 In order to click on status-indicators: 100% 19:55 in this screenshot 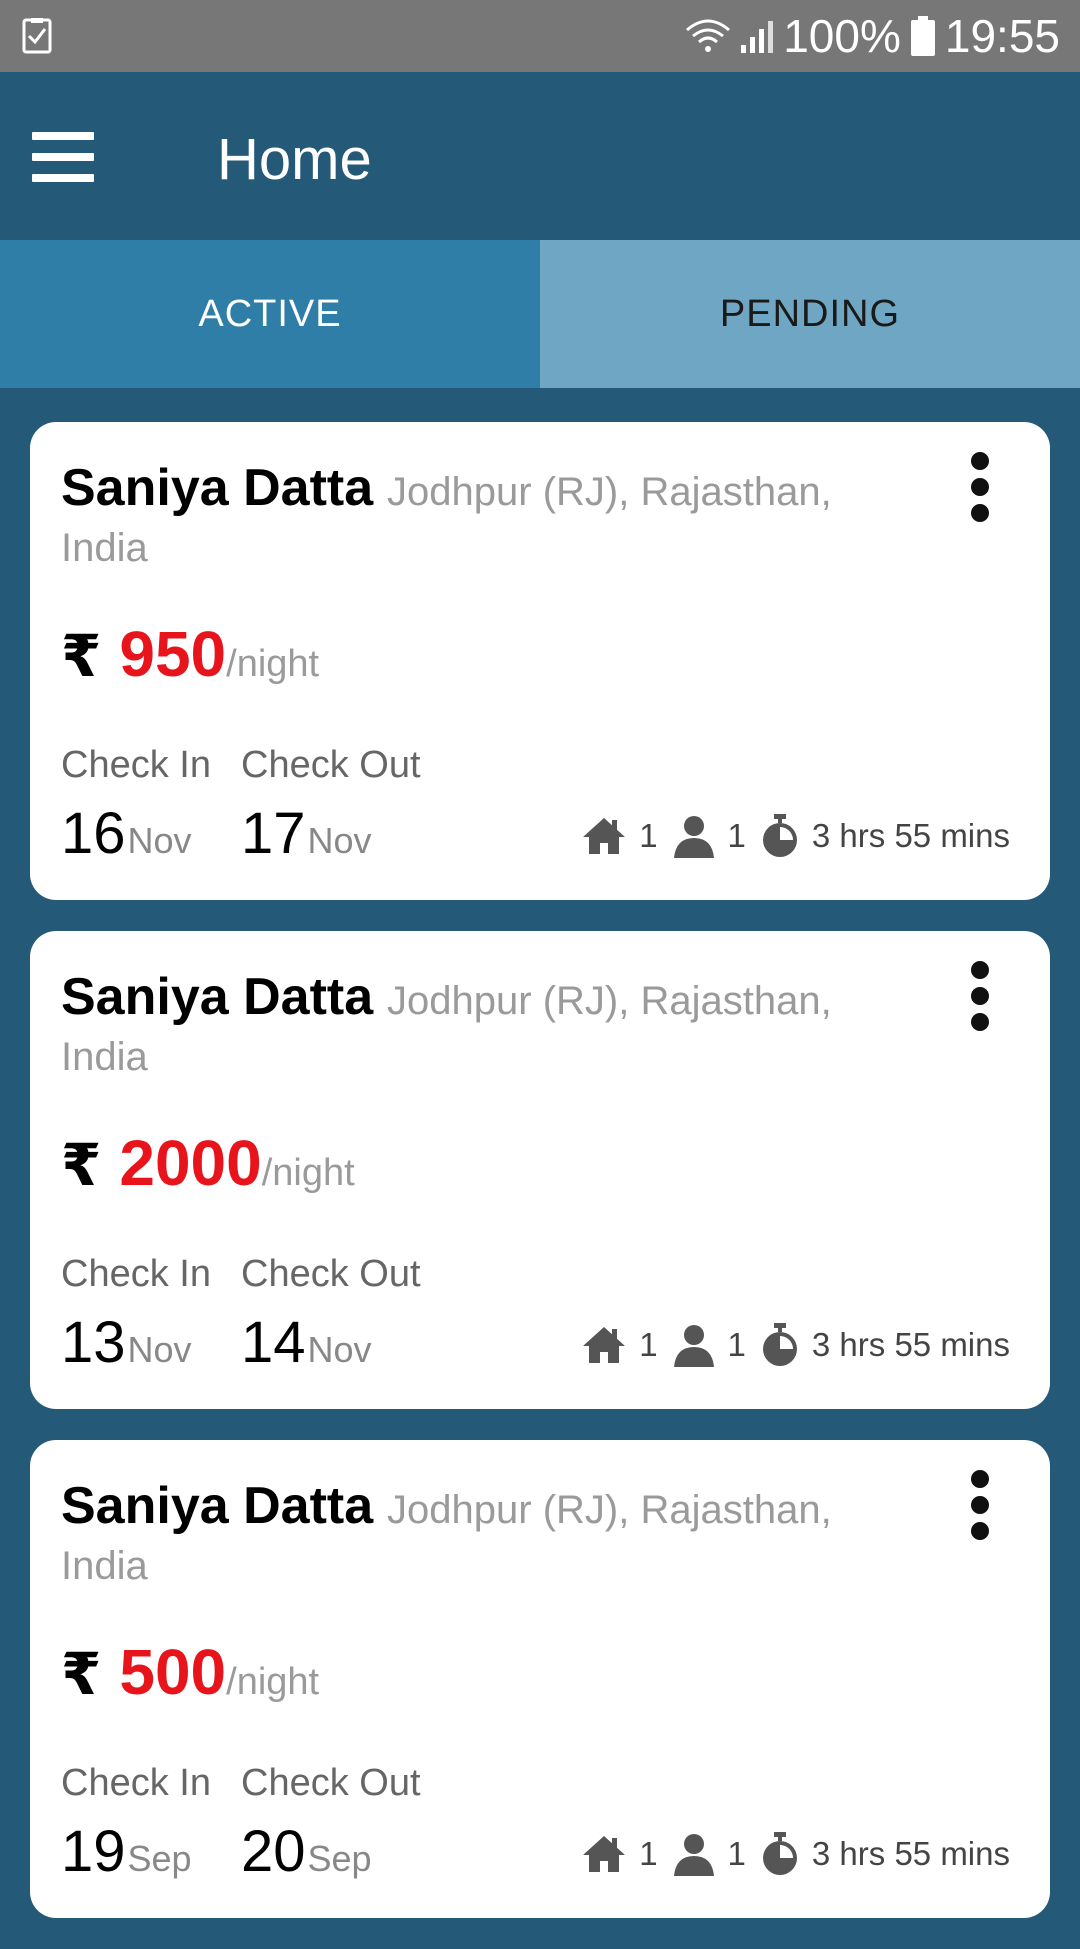, I will do `click(872, 36)`.